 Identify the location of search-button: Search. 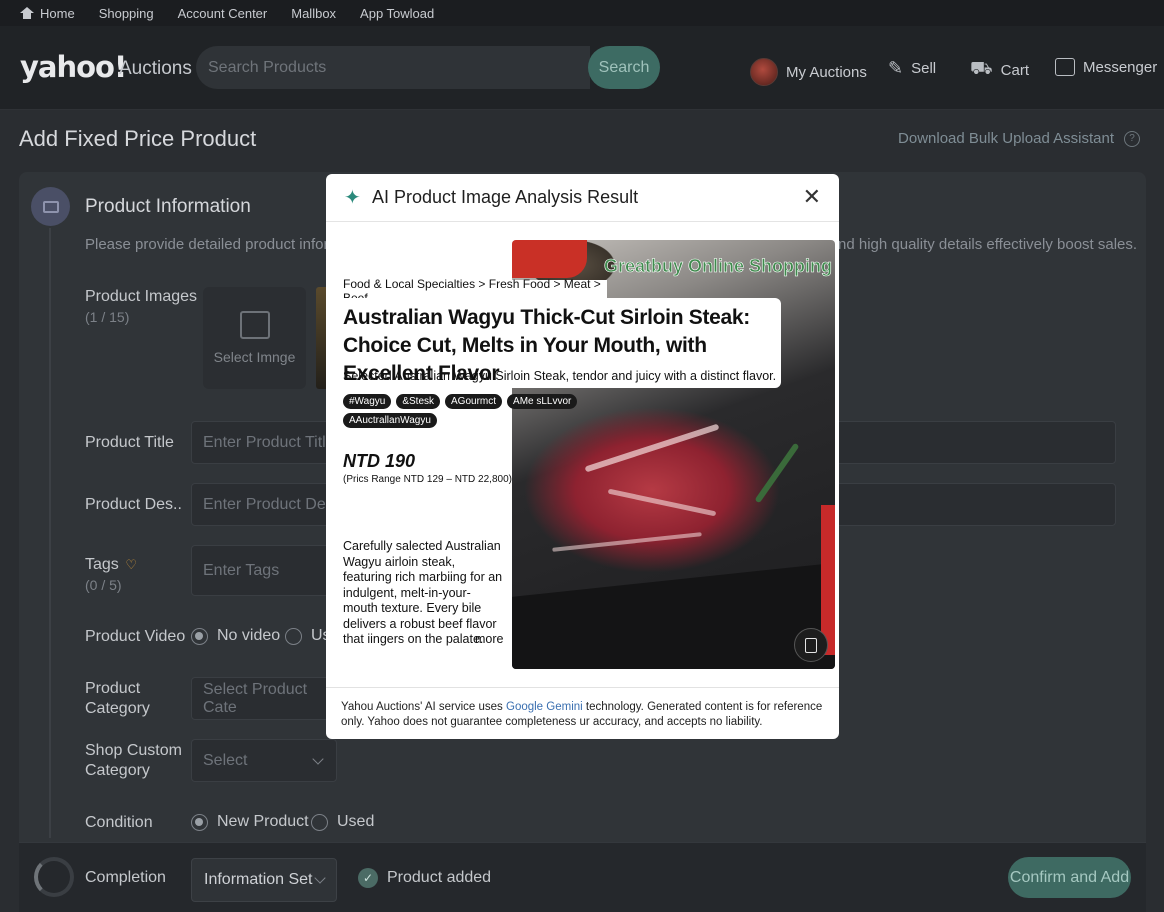
(624, 67).